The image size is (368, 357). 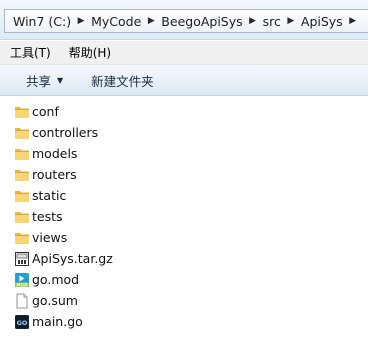 I want to click on list-item: models, so click(x=184, y=154).